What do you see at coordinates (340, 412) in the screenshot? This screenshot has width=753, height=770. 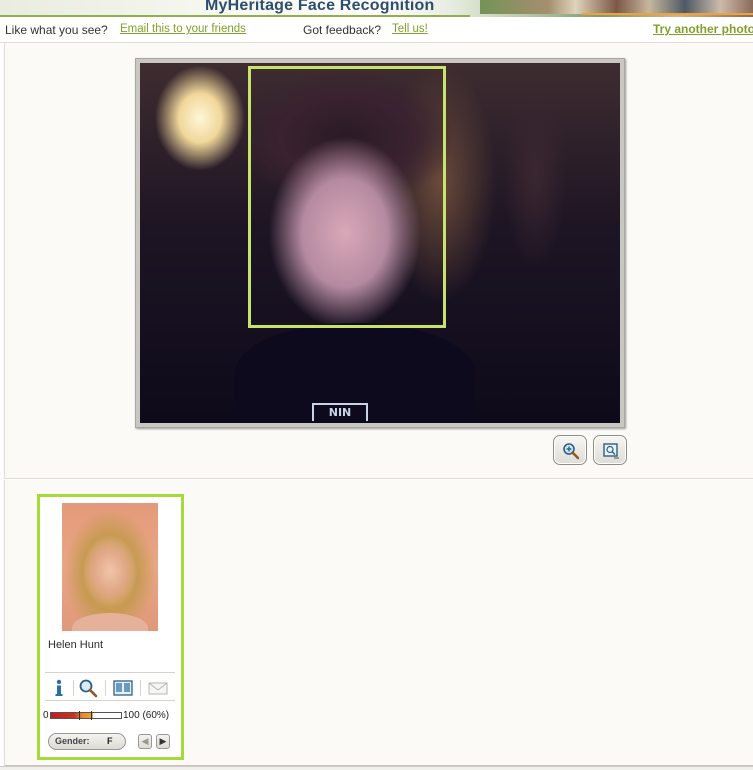 I see `shirt-logo: NIN` at bounding box center [340, 412].